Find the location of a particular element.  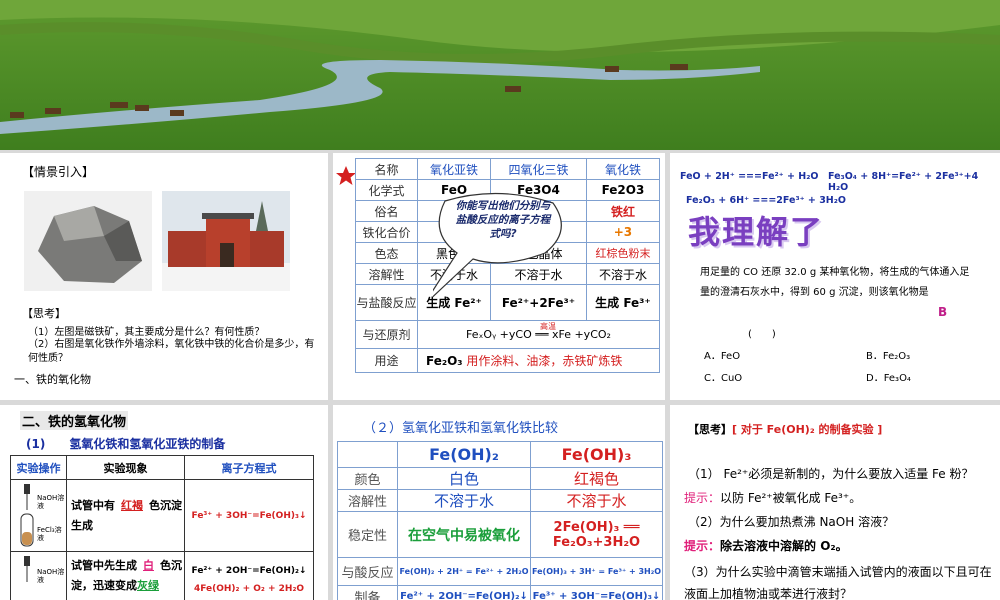

section-oxides: 一、铁的氧化物 is located at coordinates (52, 379).